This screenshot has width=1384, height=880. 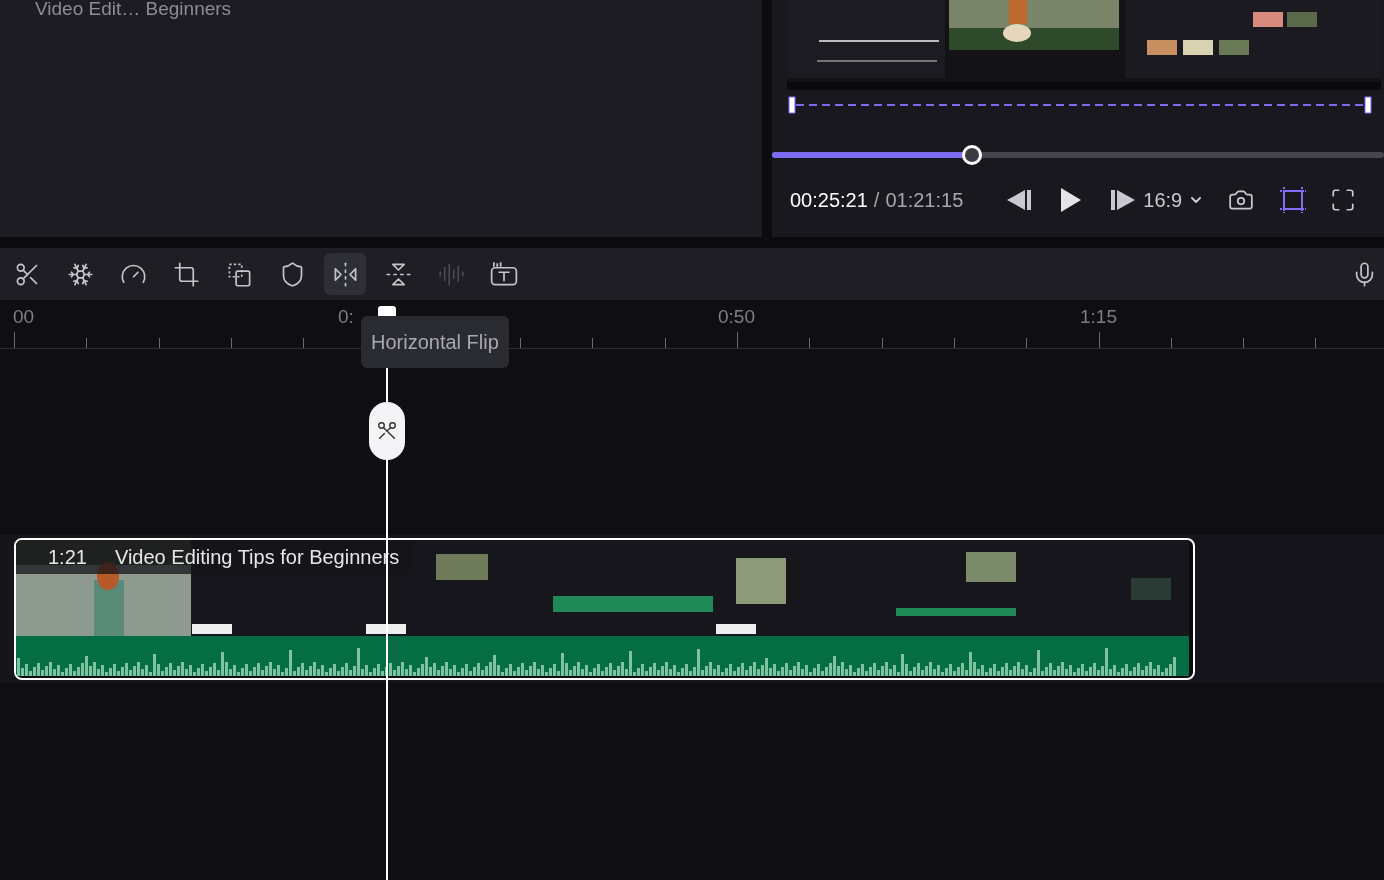 I want to click on current-time: 00:25:21, so click(x=829, y=200).